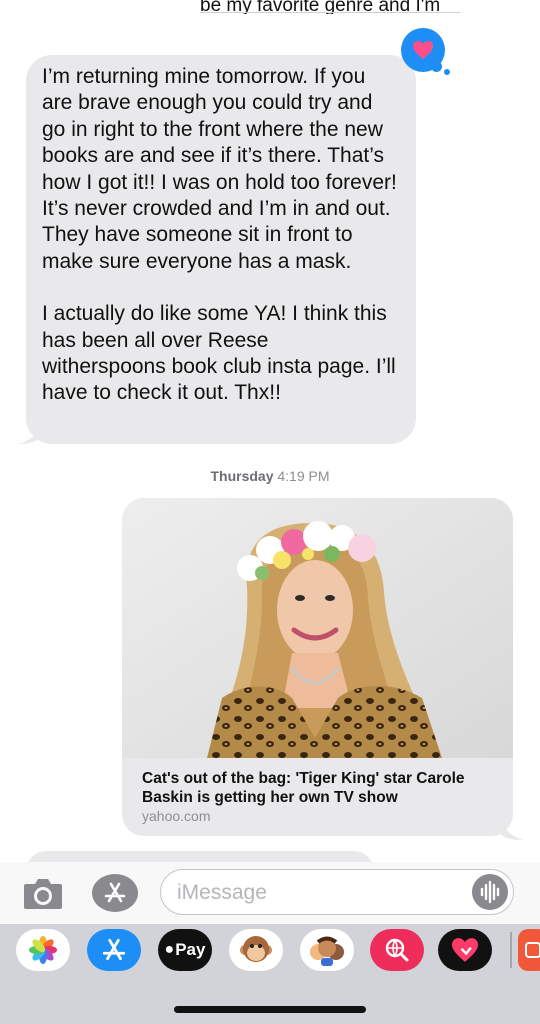 This screenshot has width=540, height=1024. I want to click on search-images-icon, so click(397, 950).